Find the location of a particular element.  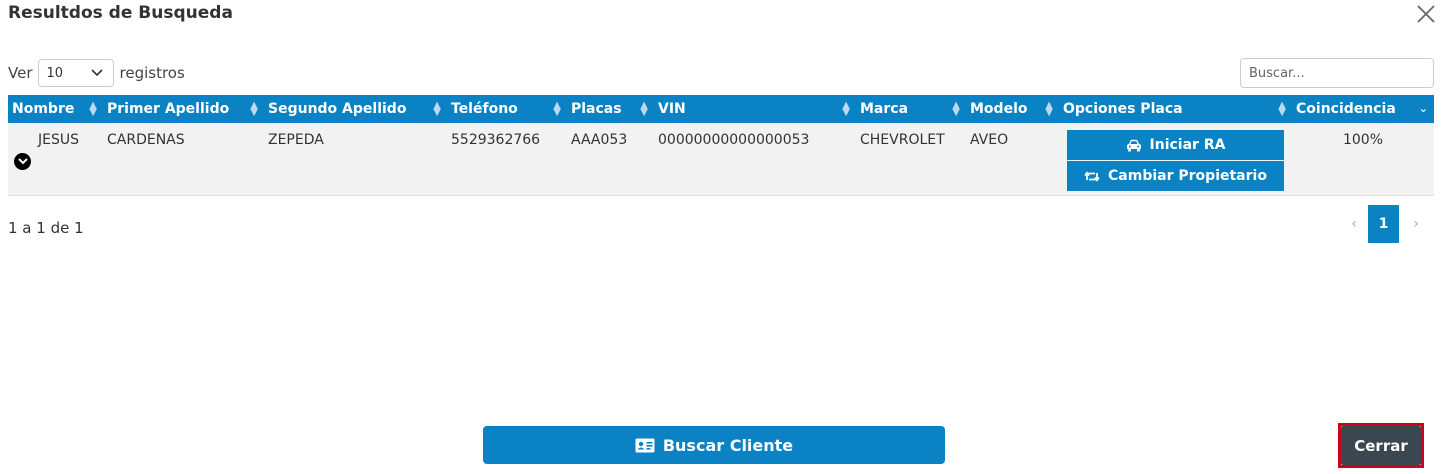

close-icon is located at coordinates (1426, 14).